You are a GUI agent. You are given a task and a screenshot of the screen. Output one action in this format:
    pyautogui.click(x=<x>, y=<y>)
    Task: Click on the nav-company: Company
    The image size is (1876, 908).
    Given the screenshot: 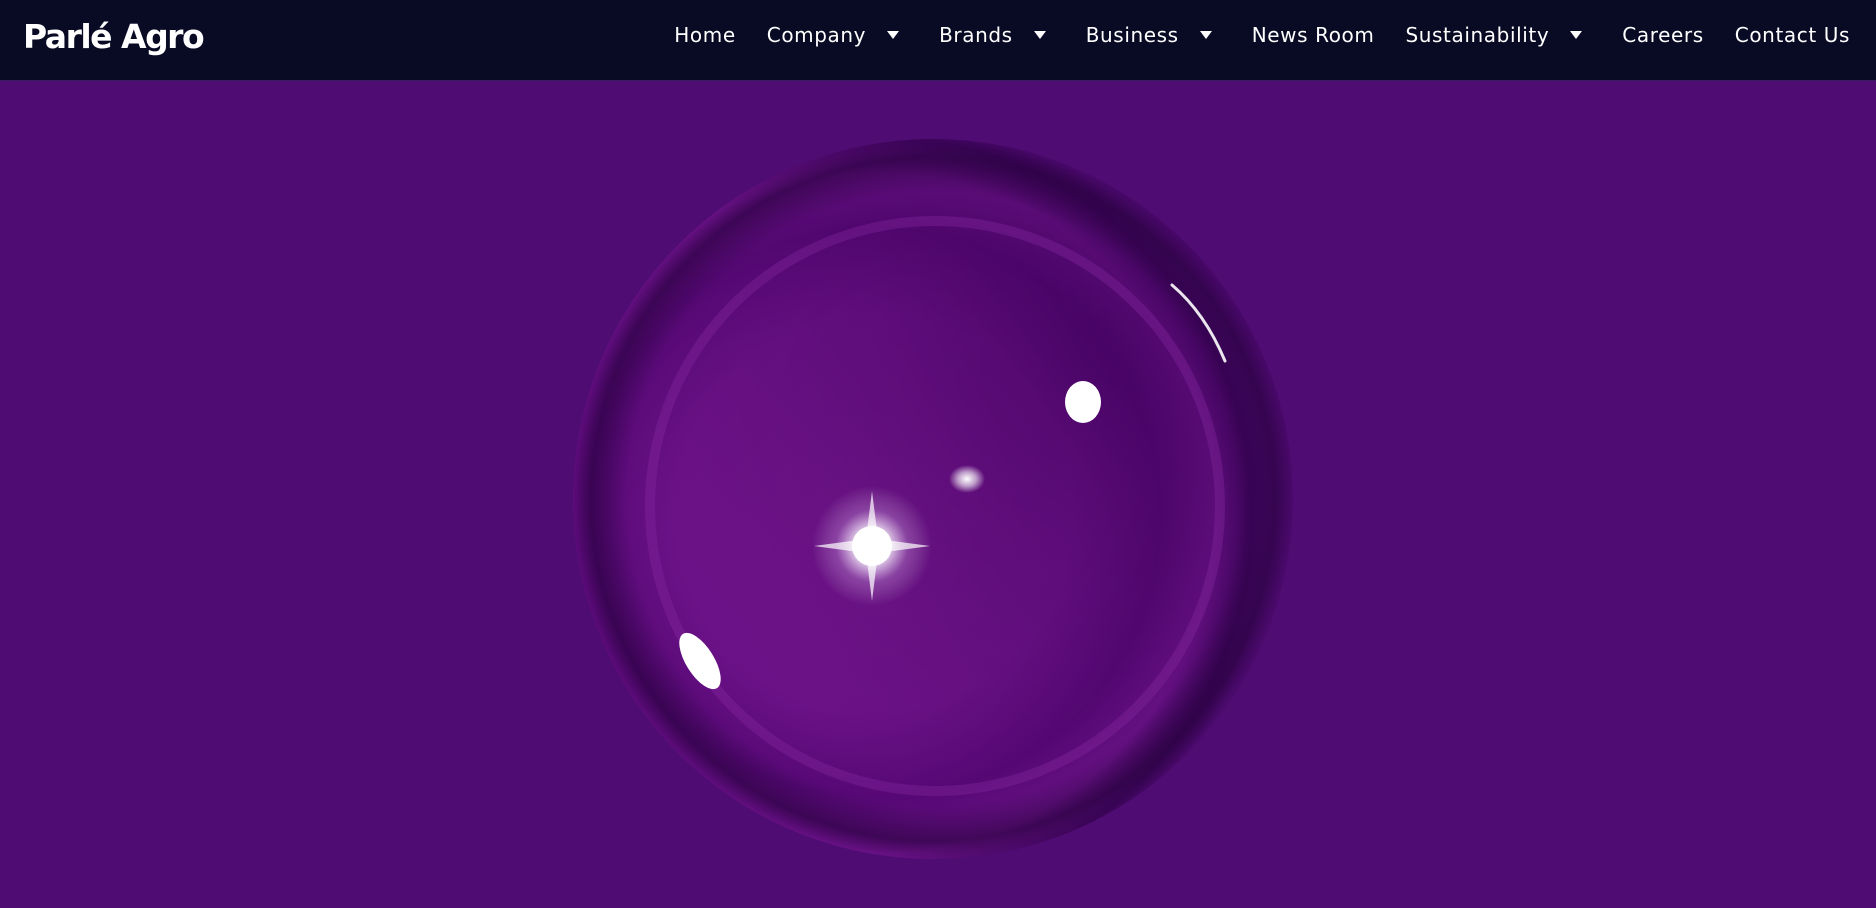 What is the action you would take?
    pyautogui.click(x=833, y=35)
    